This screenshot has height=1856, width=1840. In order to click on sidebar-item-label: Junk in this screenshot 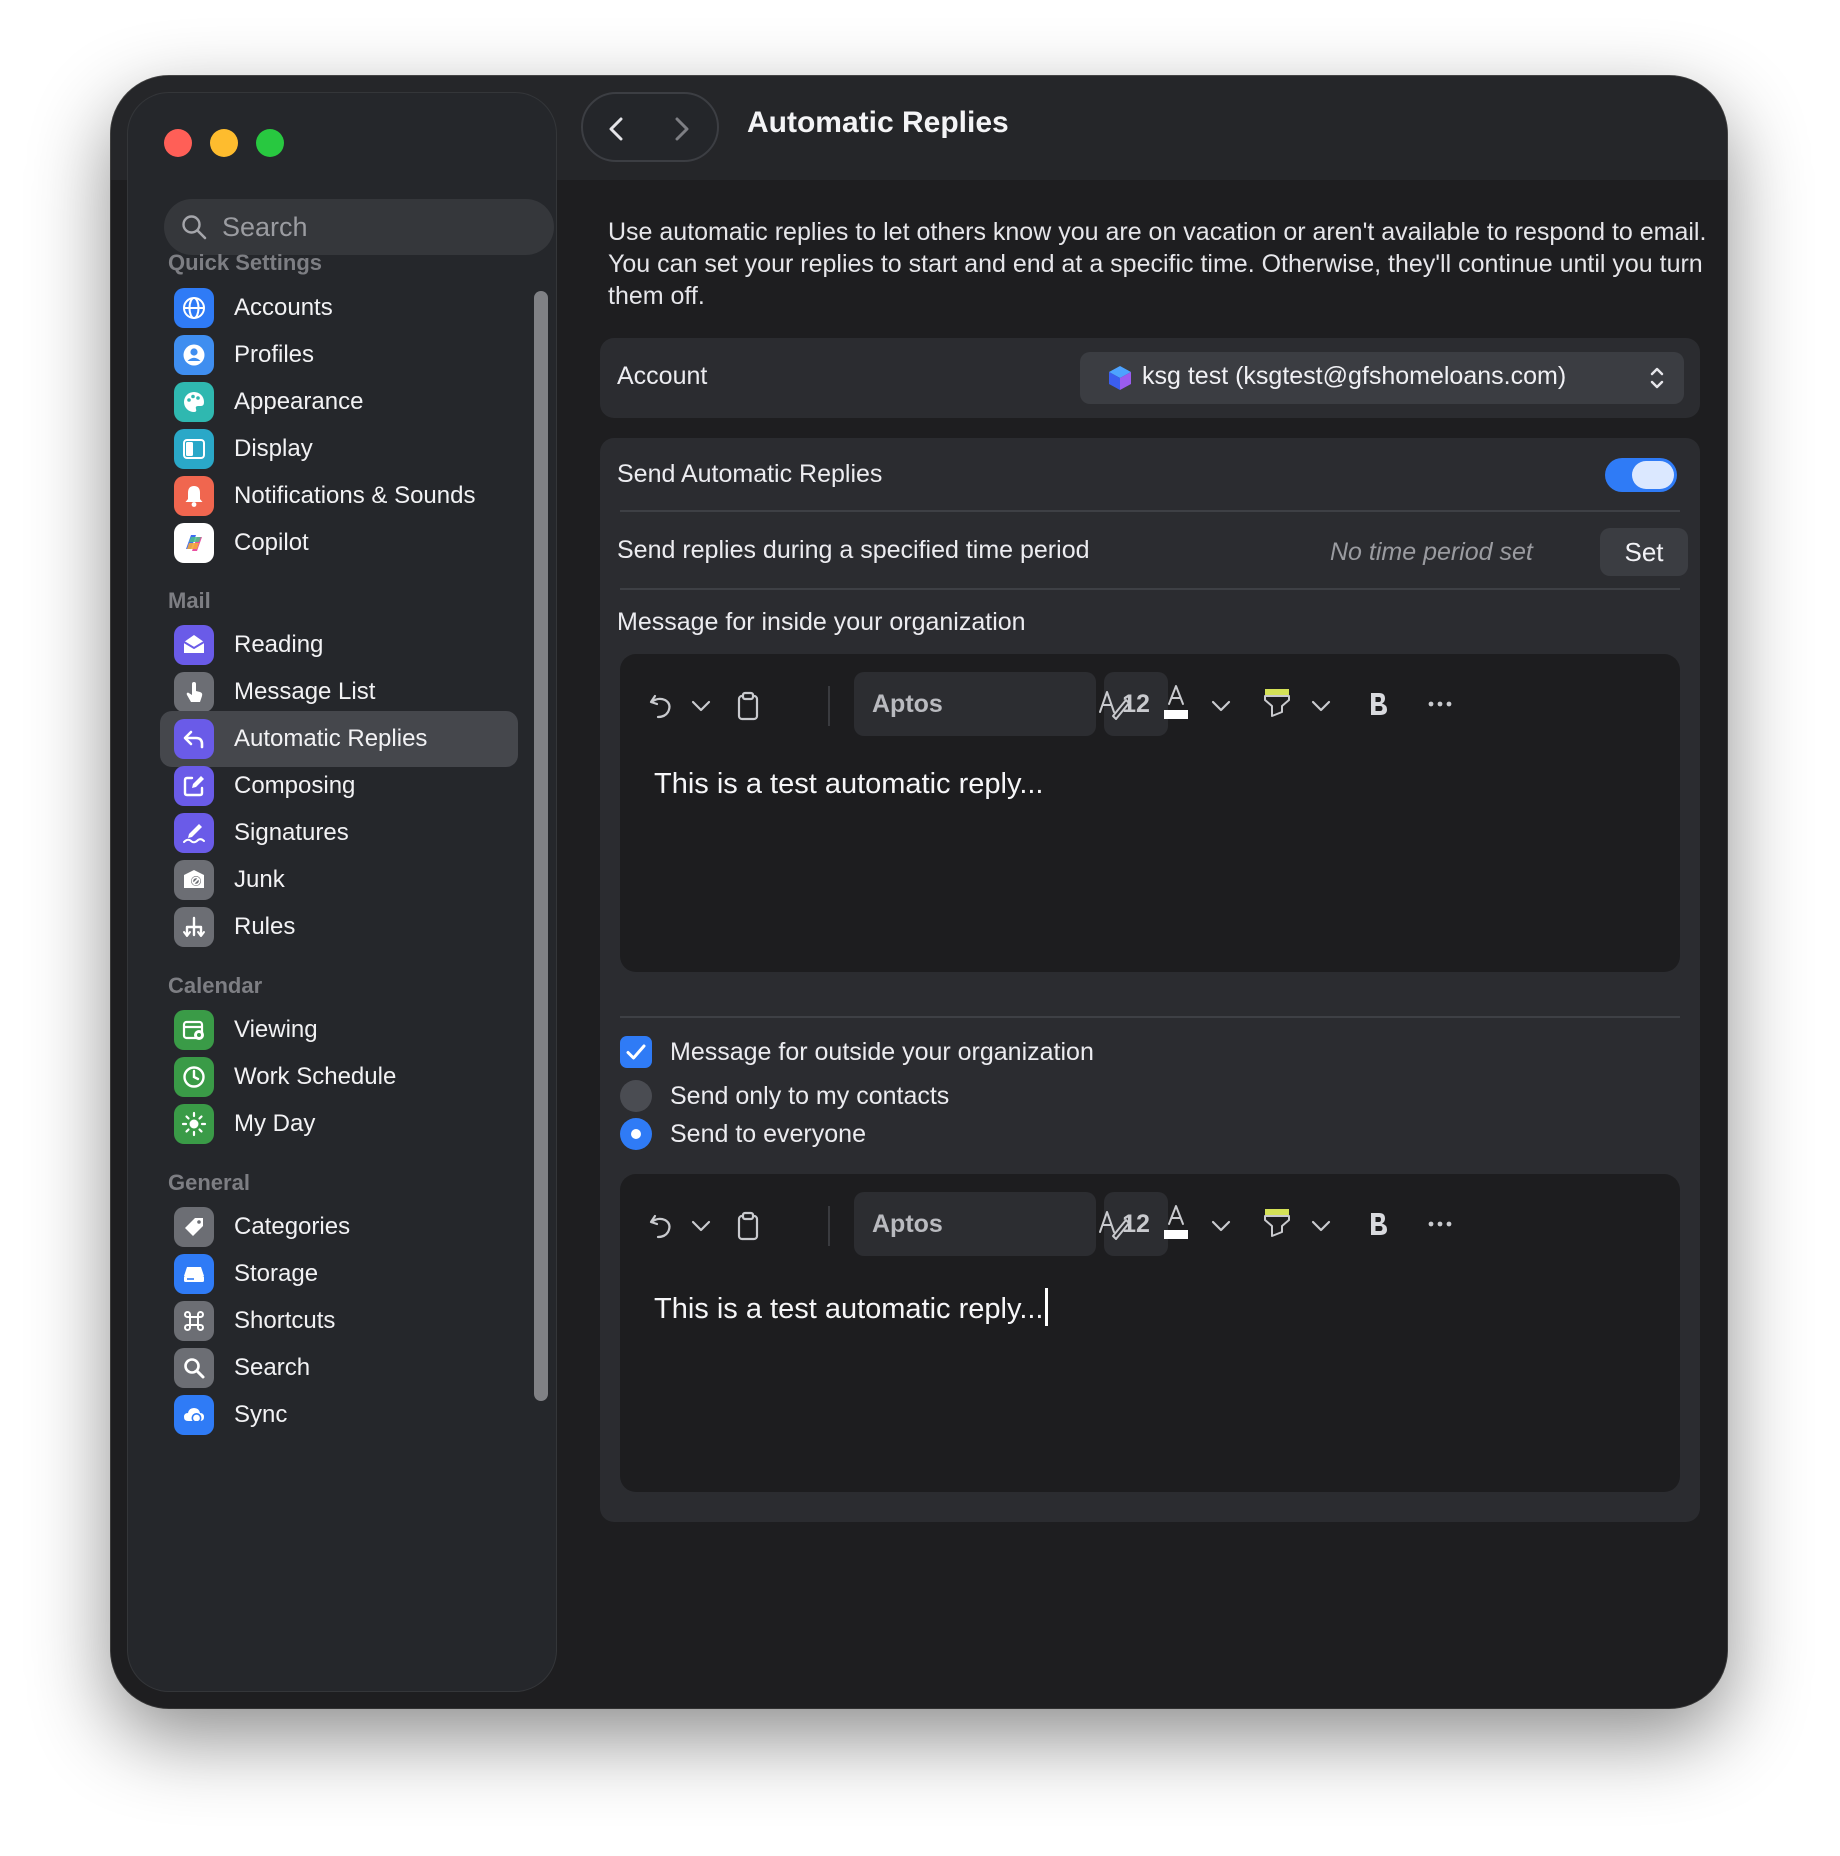, I will do `click(259, 879)`.